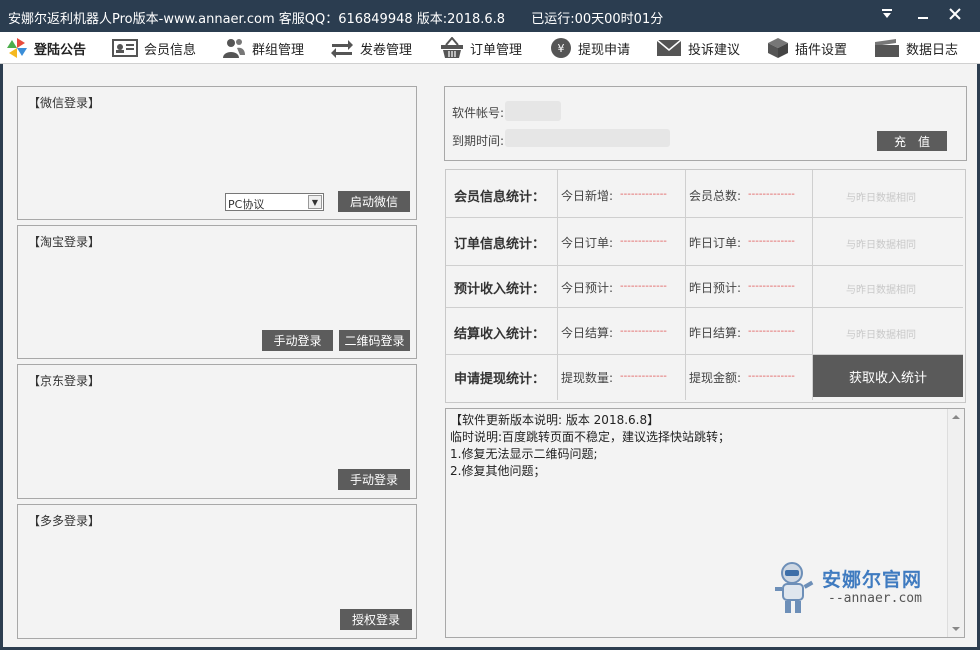 Image resolution: width=980 pixels, height=650 pixels. I want to click on menu-item-coupon-manage: 发卷管理, so click(371, 48).